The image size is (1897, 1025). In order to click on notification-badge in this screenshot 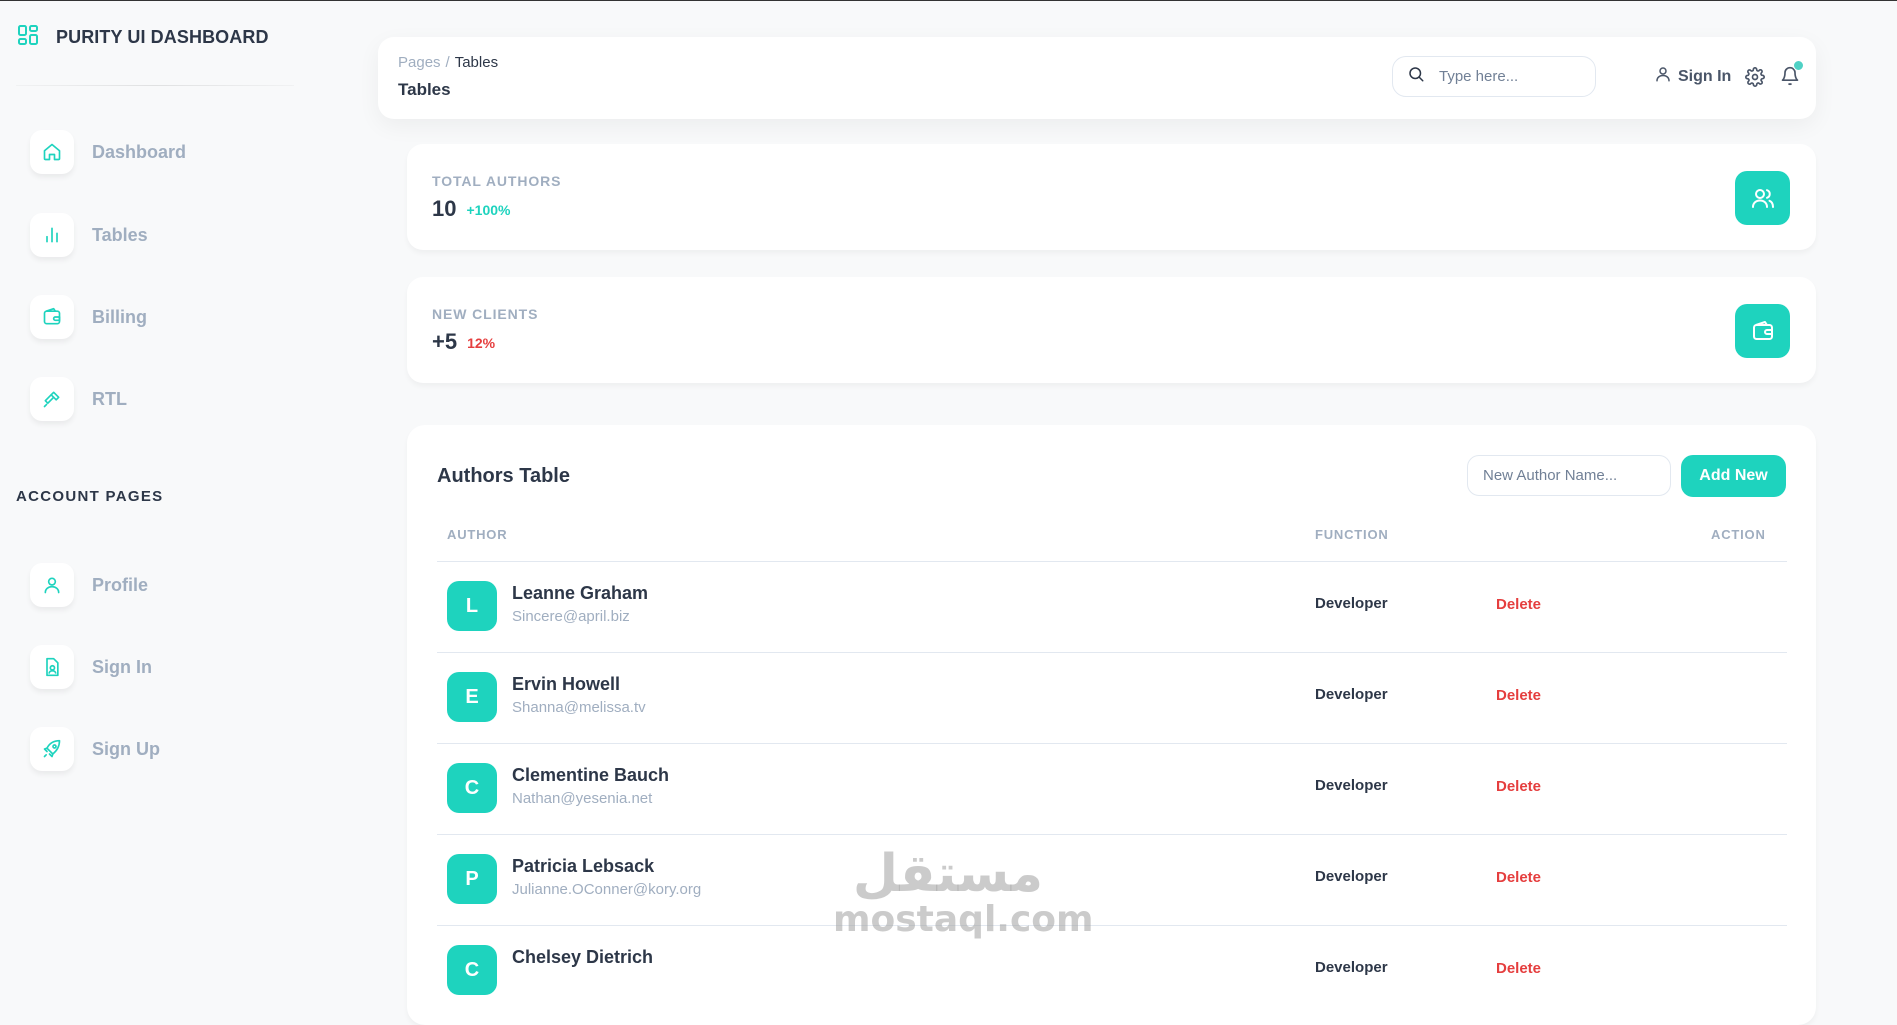, I will do `click(1798, 65)`.